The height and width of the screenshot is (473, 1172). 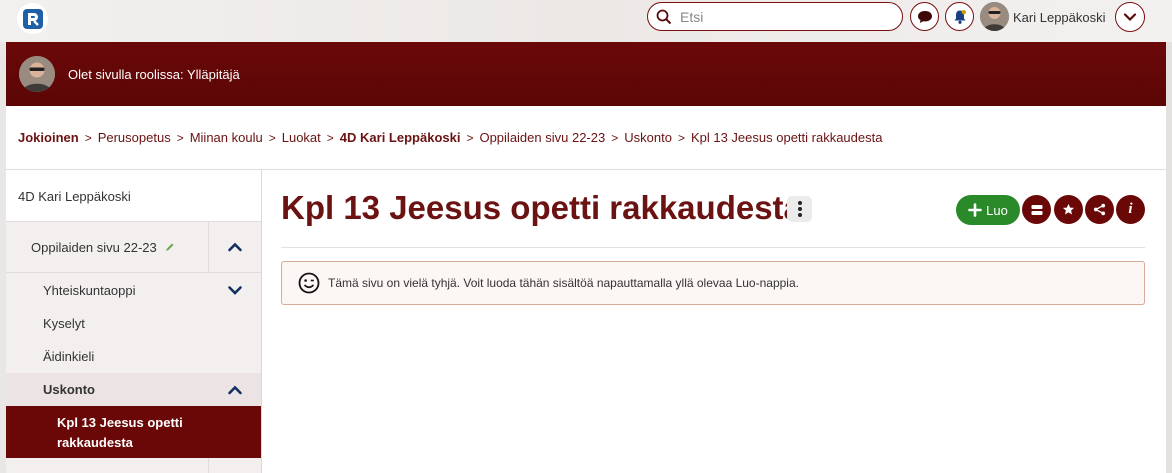 I want to click on sidebar-item-yhteiskuntaoppi: Yhteiskuntaoppi, so click(x=133, y=290).